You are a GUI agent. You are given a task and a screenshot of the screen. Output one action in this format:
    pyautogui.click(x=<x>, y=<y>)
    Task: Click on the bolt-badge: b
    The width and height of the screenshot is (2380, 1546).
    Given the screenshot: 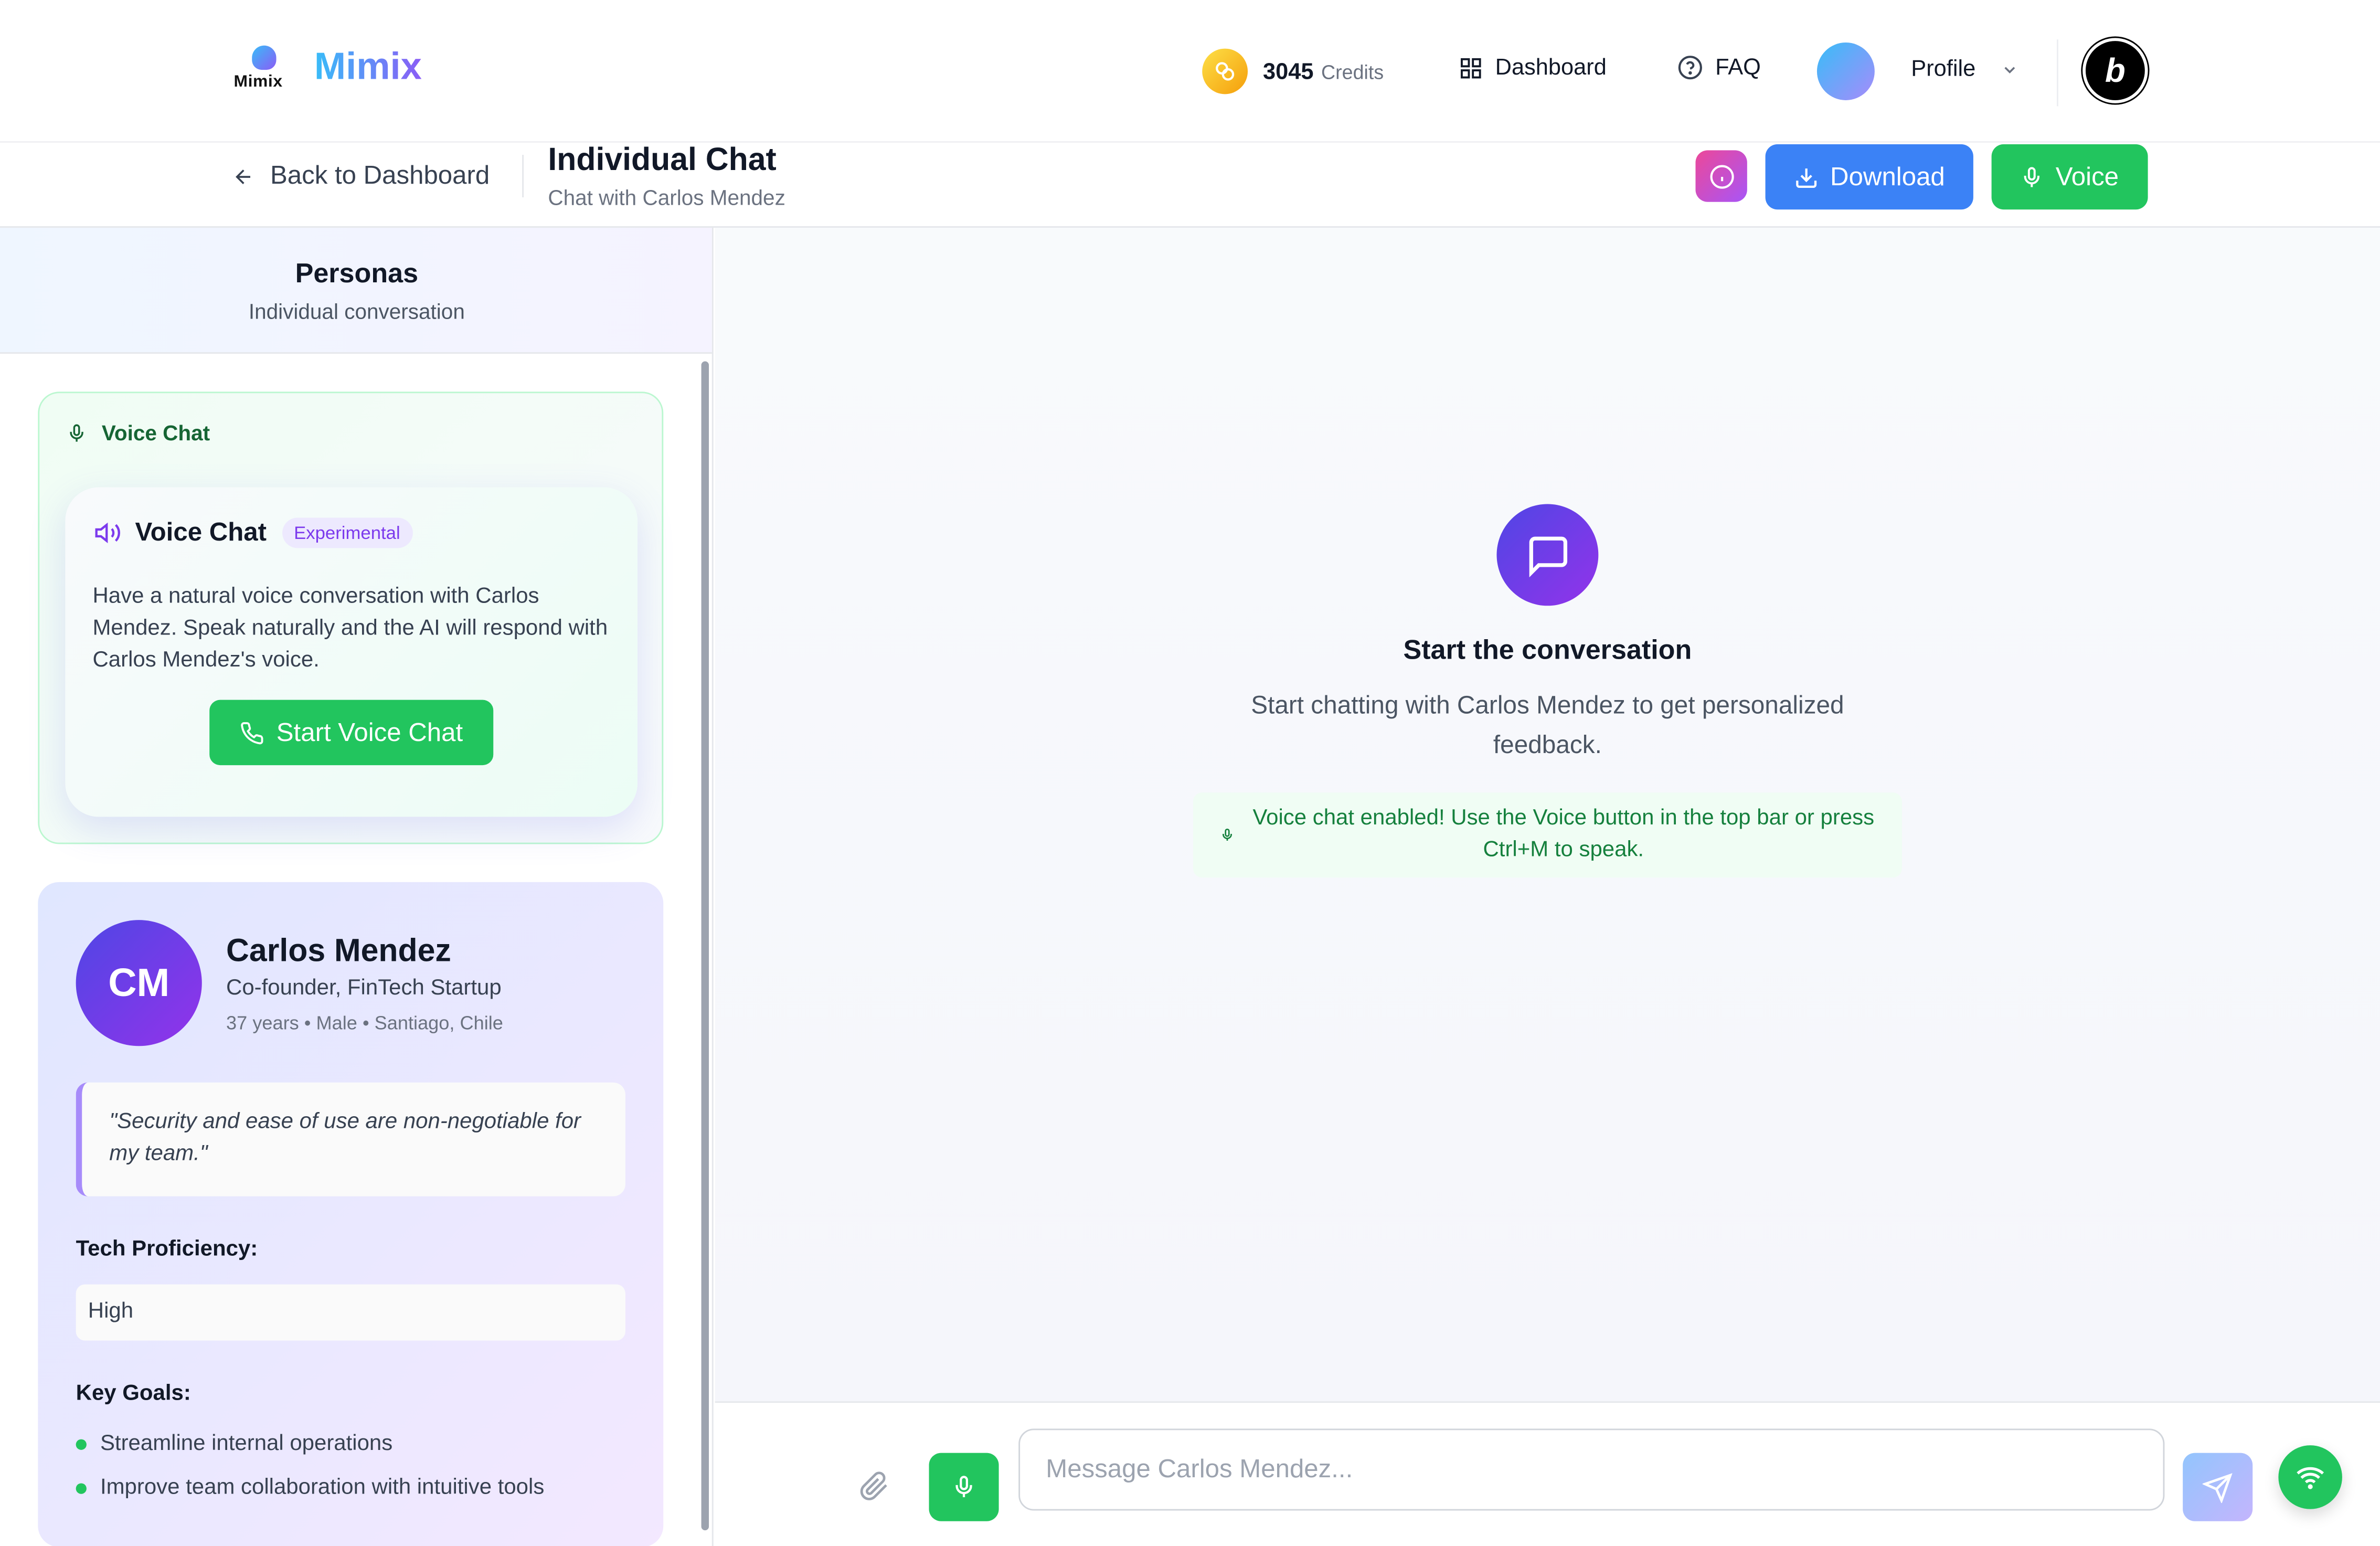 What is the action you would take?
    pyautogui.click(x=2115, y=70)
    